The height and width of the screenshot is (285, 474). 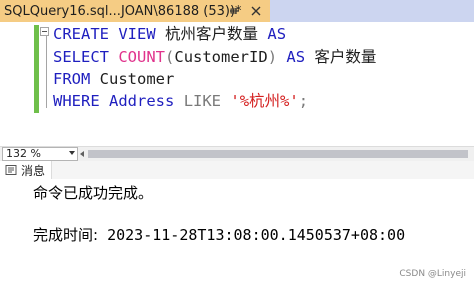 I want to click on paren: (, so click(x=170, y=57).